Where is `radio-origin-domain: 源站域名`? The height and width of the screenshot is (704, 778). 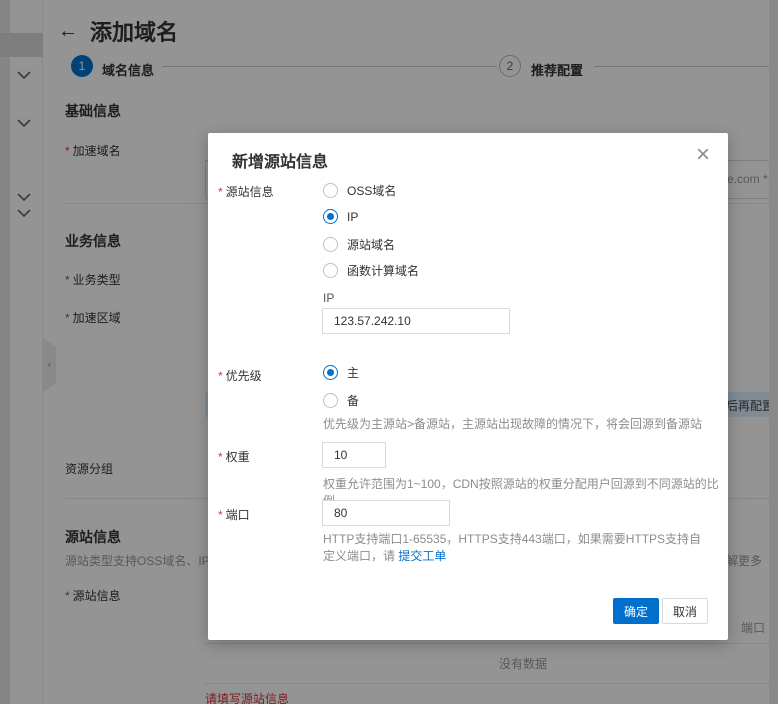
radio-origin-domain: 源站域名 is located at coordinates (359, 244).